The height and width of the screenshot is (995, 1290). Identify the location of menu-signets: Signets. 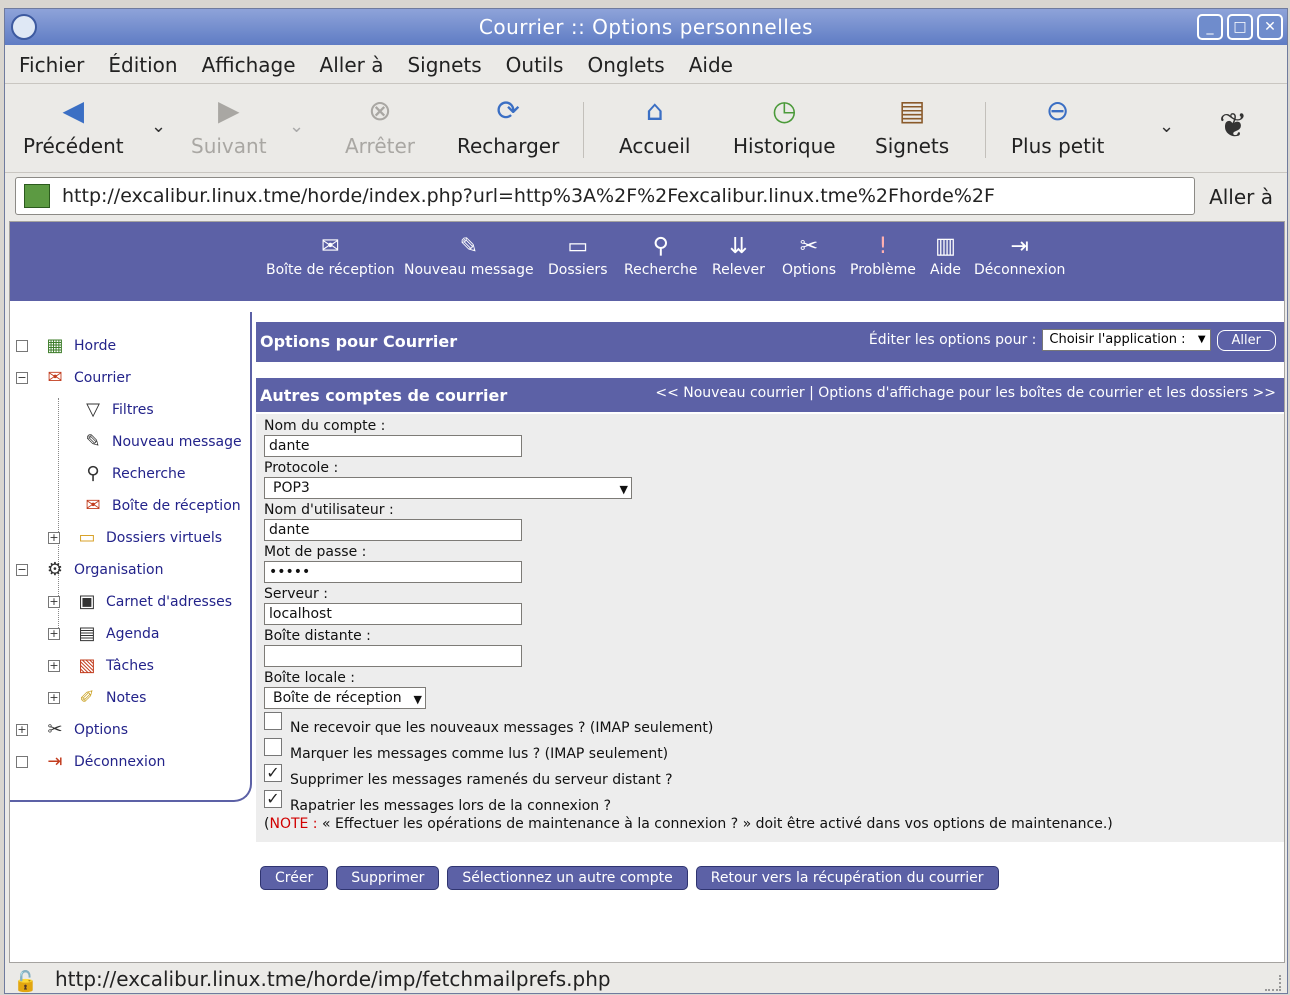
(444, 65).